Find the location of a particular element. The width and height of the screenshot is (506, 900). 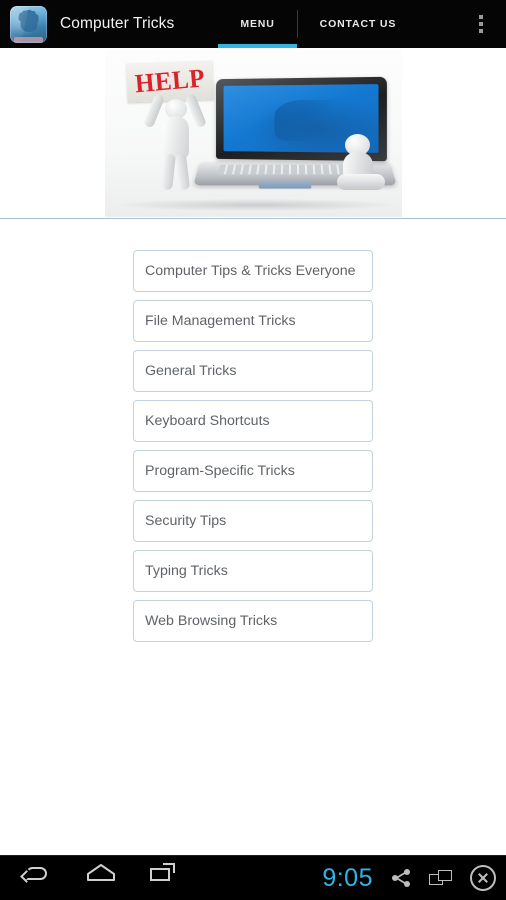

window-resize-icon is located at coordinates (441, 878).